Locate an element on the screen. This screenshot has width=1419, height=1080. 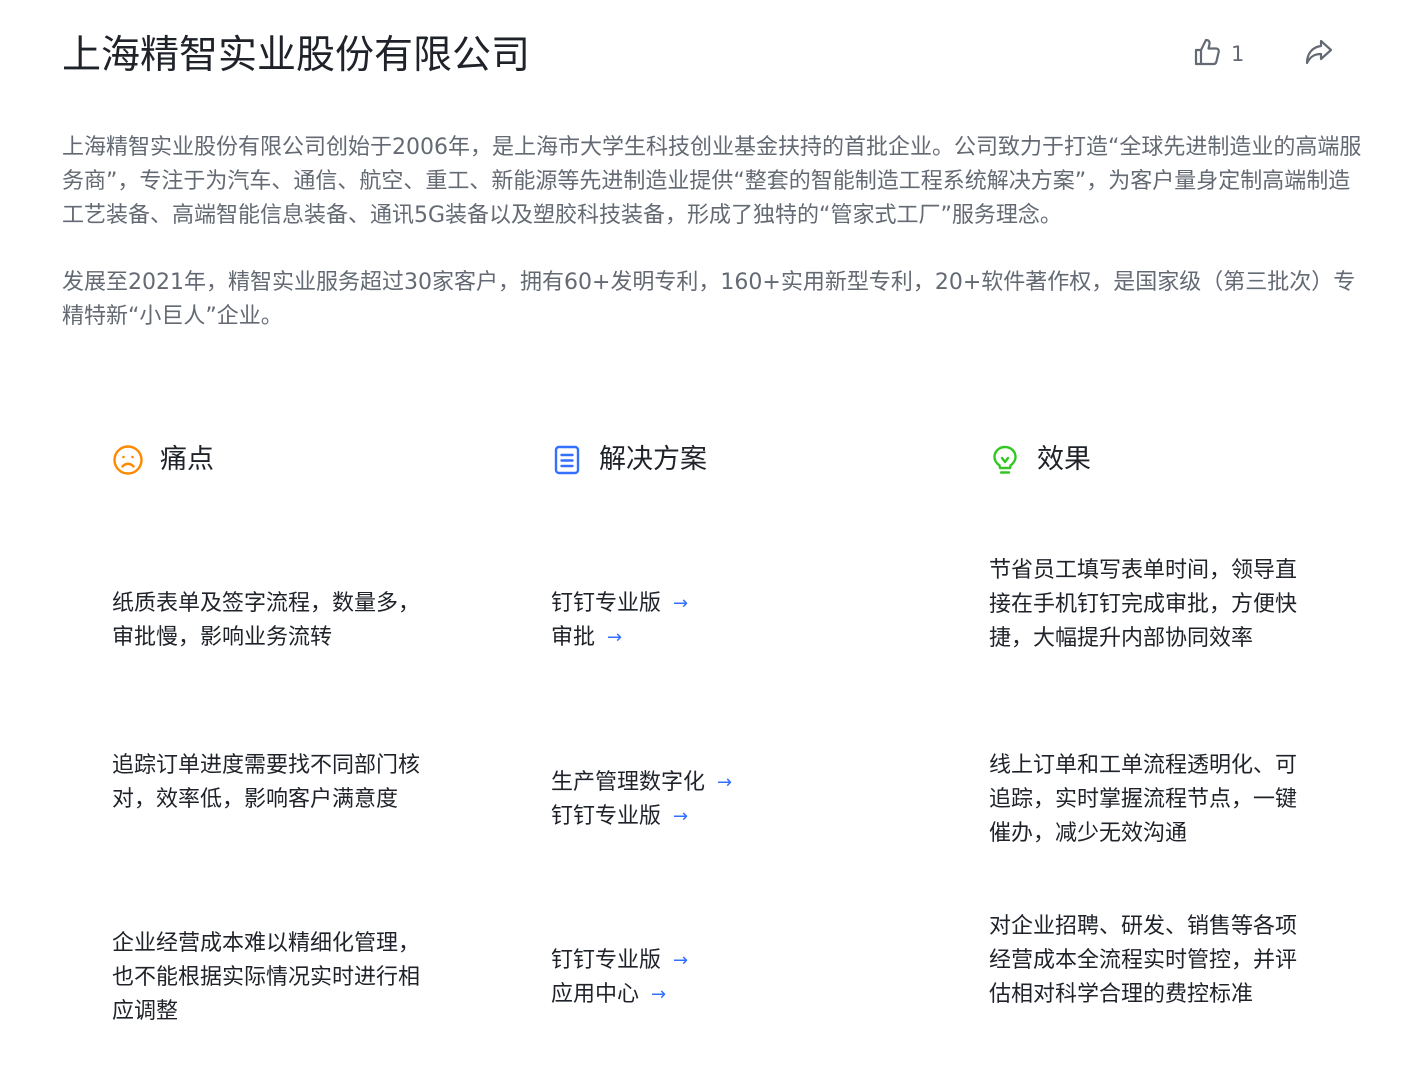
lightbulb-icon is located at coordinates (1005, 460).